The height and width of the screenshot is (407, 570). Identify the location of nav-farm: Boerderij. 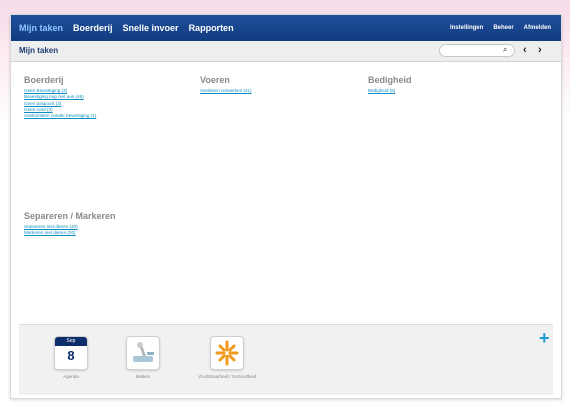
(93, 28).